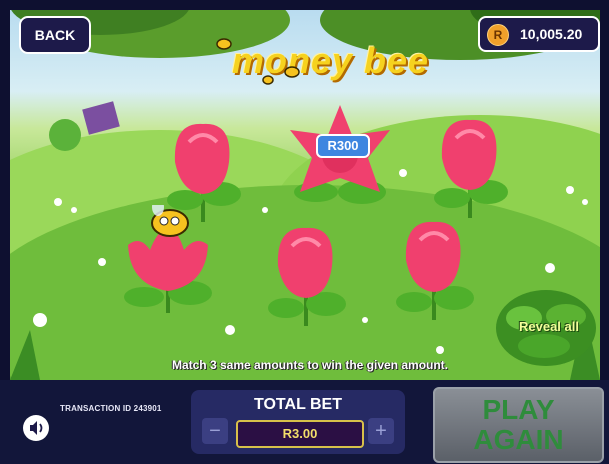 The image size is (609, 464). I want to click on flower-bottom-right, so click(434, 275).